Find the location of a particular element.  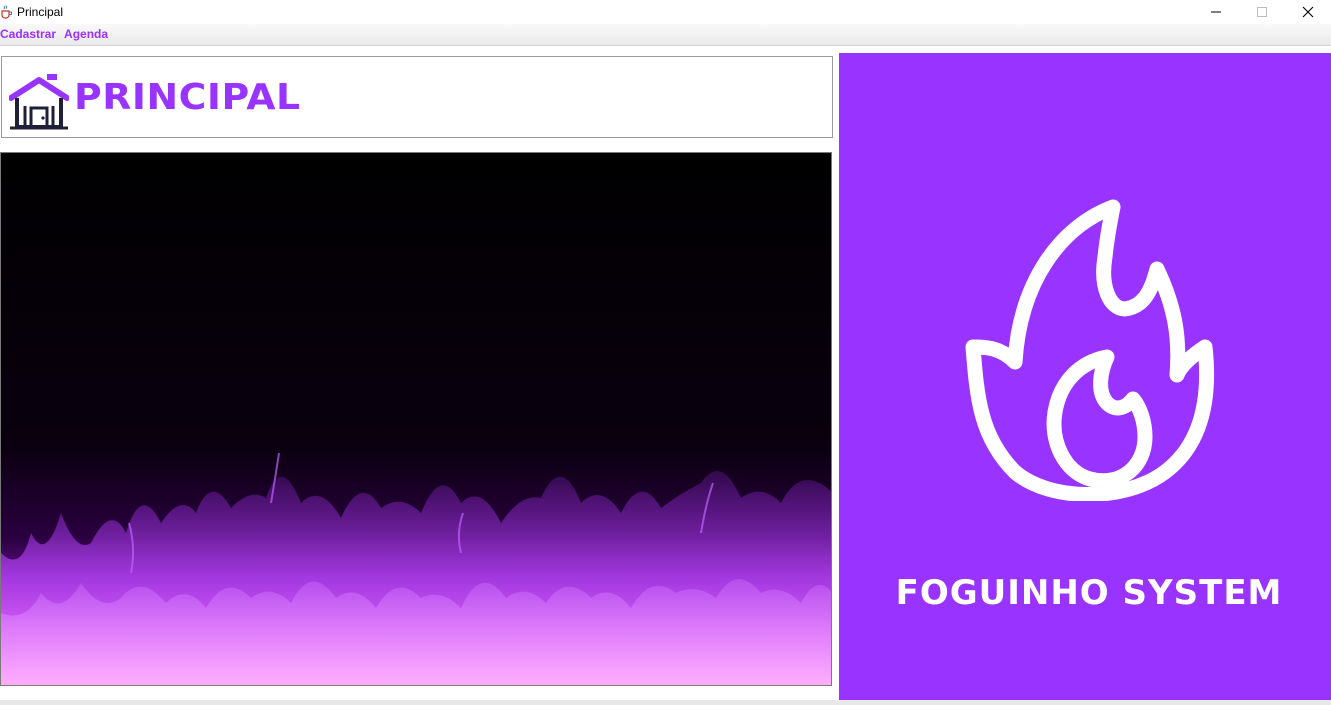

minimize-button is located at coordinates (1216, 12).